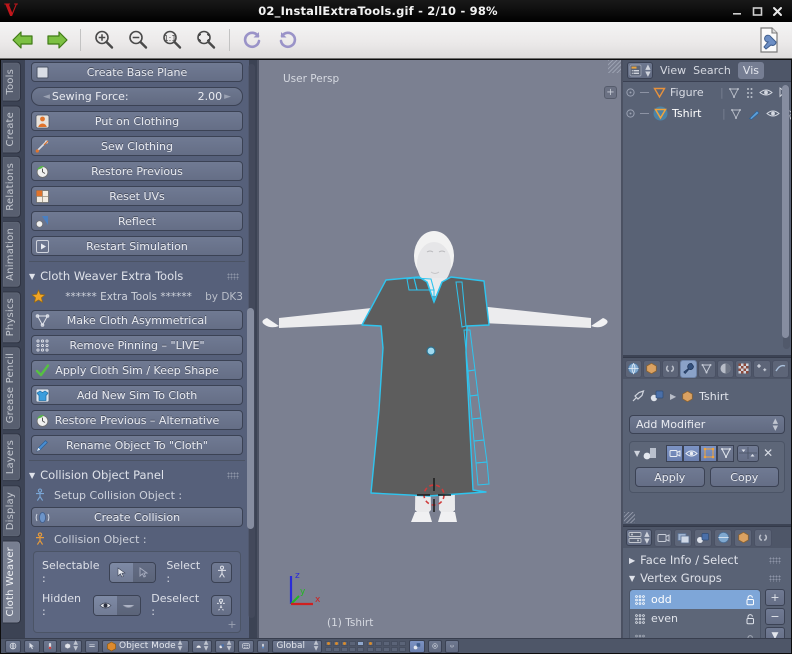 The image size is (792, 654). I want to click on reflect-button: Reflect, so click(137, 221).